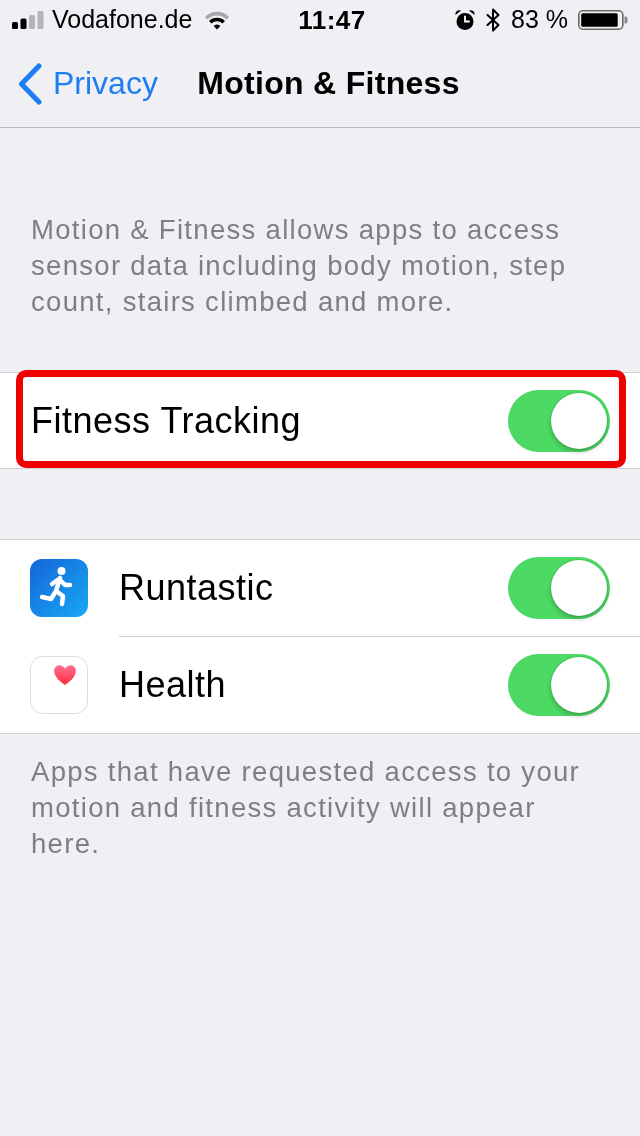 Image resolution: width=640 pixels, height=1136 pixels. What do you see at coordinates (28, 20) in the screenshot?
I see `signal-icon` at bounding box center [28, 20].